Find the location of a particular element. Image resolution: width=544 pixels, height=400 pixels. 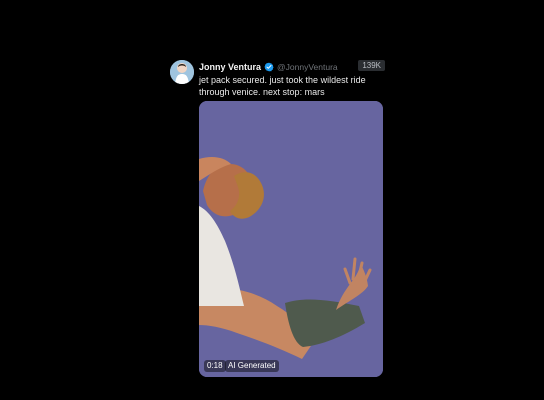

verified-badge-icon is located at coordinates (269, 67).